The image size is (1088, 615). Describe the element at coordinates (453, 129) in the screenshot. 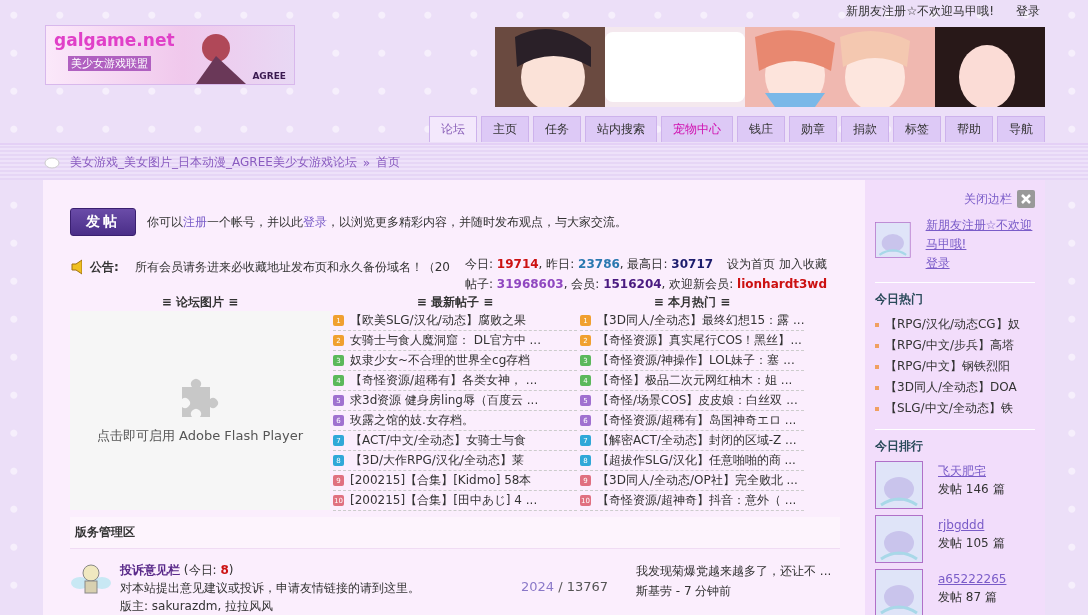

I see `nav-tab: 论坛` at that location.